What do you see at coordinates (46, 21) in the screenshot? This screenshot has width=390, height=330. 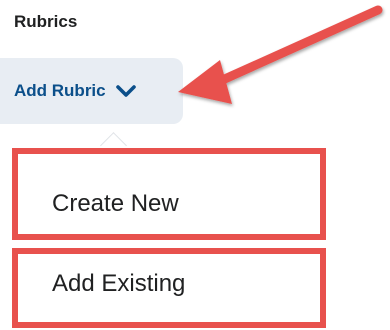 I see `rubrics-heading: Rubrics` at bounding box center [46, 21].